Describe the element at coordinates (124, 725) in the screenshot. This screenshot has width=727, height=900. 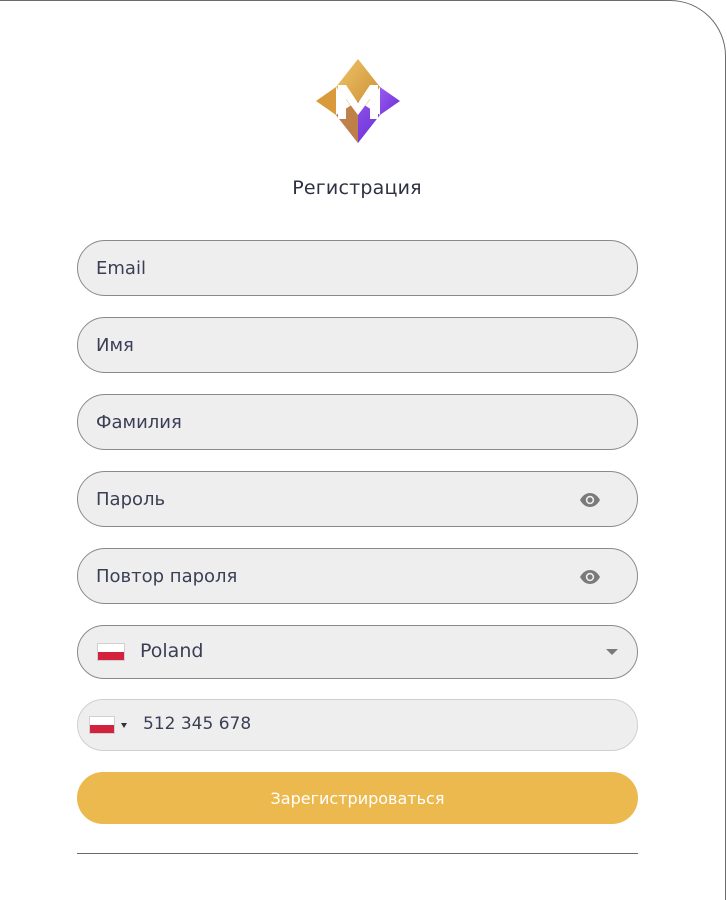
I see `country-code-dropdown-icon` at that location.